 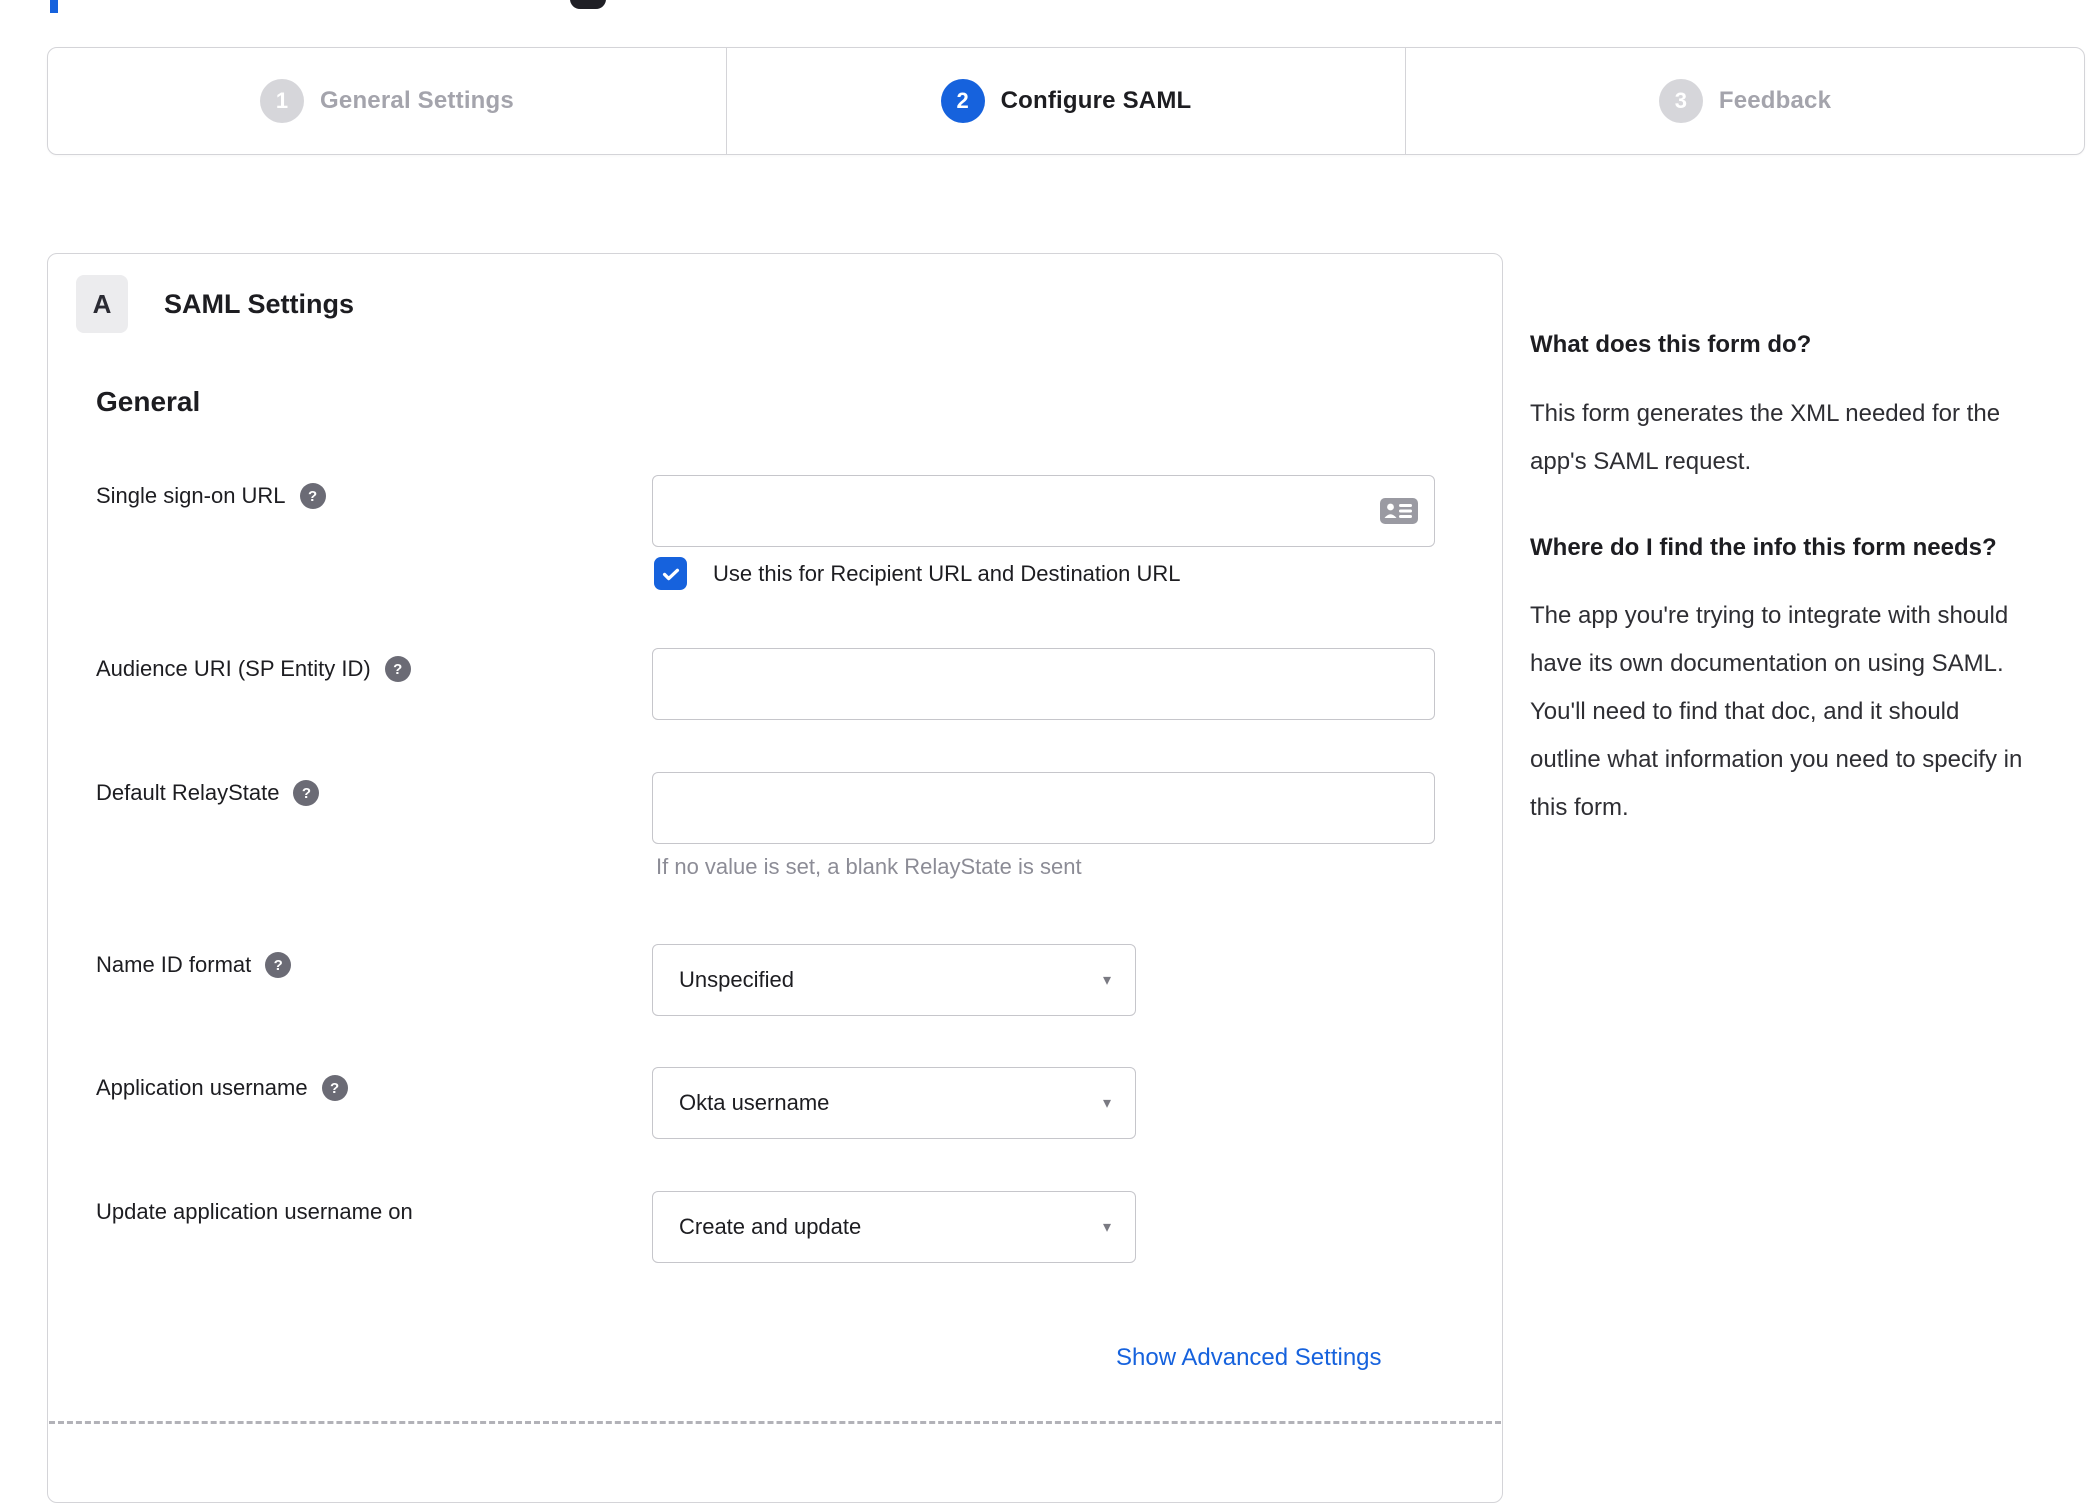 I want to click on checkmark-icon, so click(x=670, y=574).